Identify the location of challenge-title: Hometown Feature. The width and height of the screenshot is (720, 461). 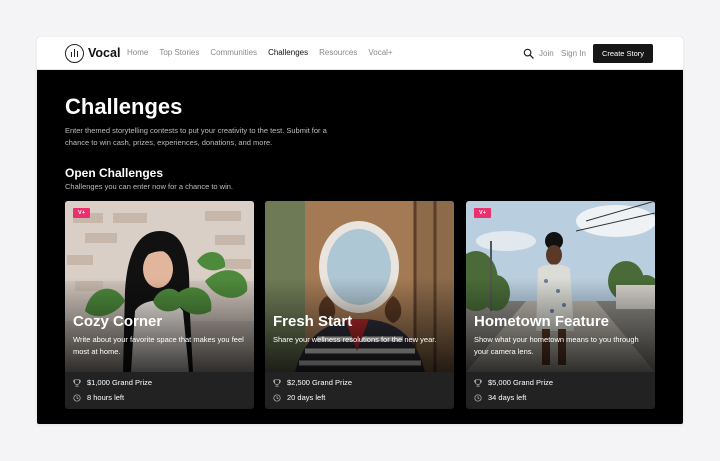
(542, 321).